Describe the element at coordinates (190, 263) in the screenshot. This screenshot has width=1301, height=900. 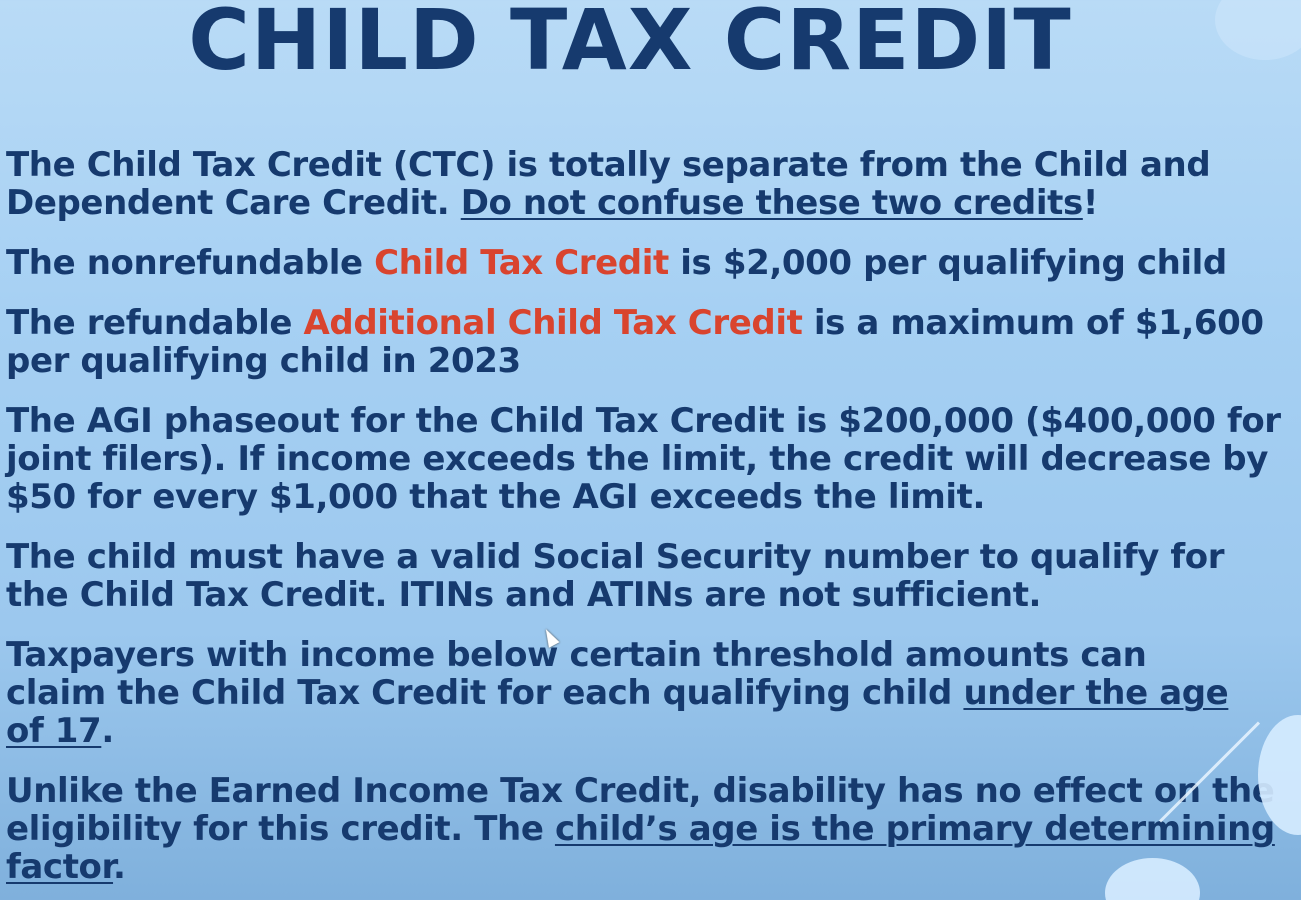
I see `text-fragment: The nonrefundable` at that location.